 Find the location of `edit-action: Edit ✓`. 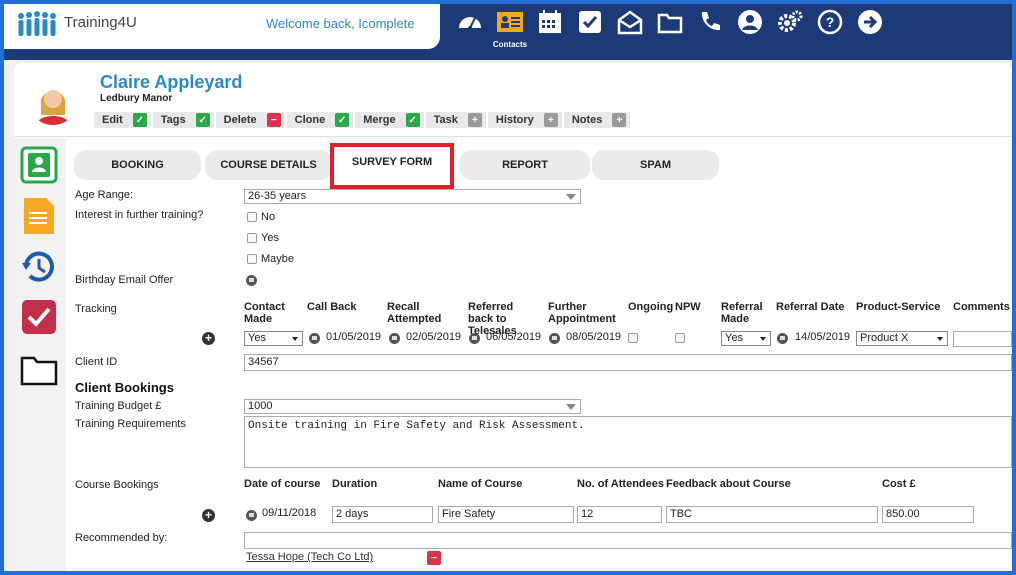

edit-action: Edit ✓ is located at coordinates (122, 120).